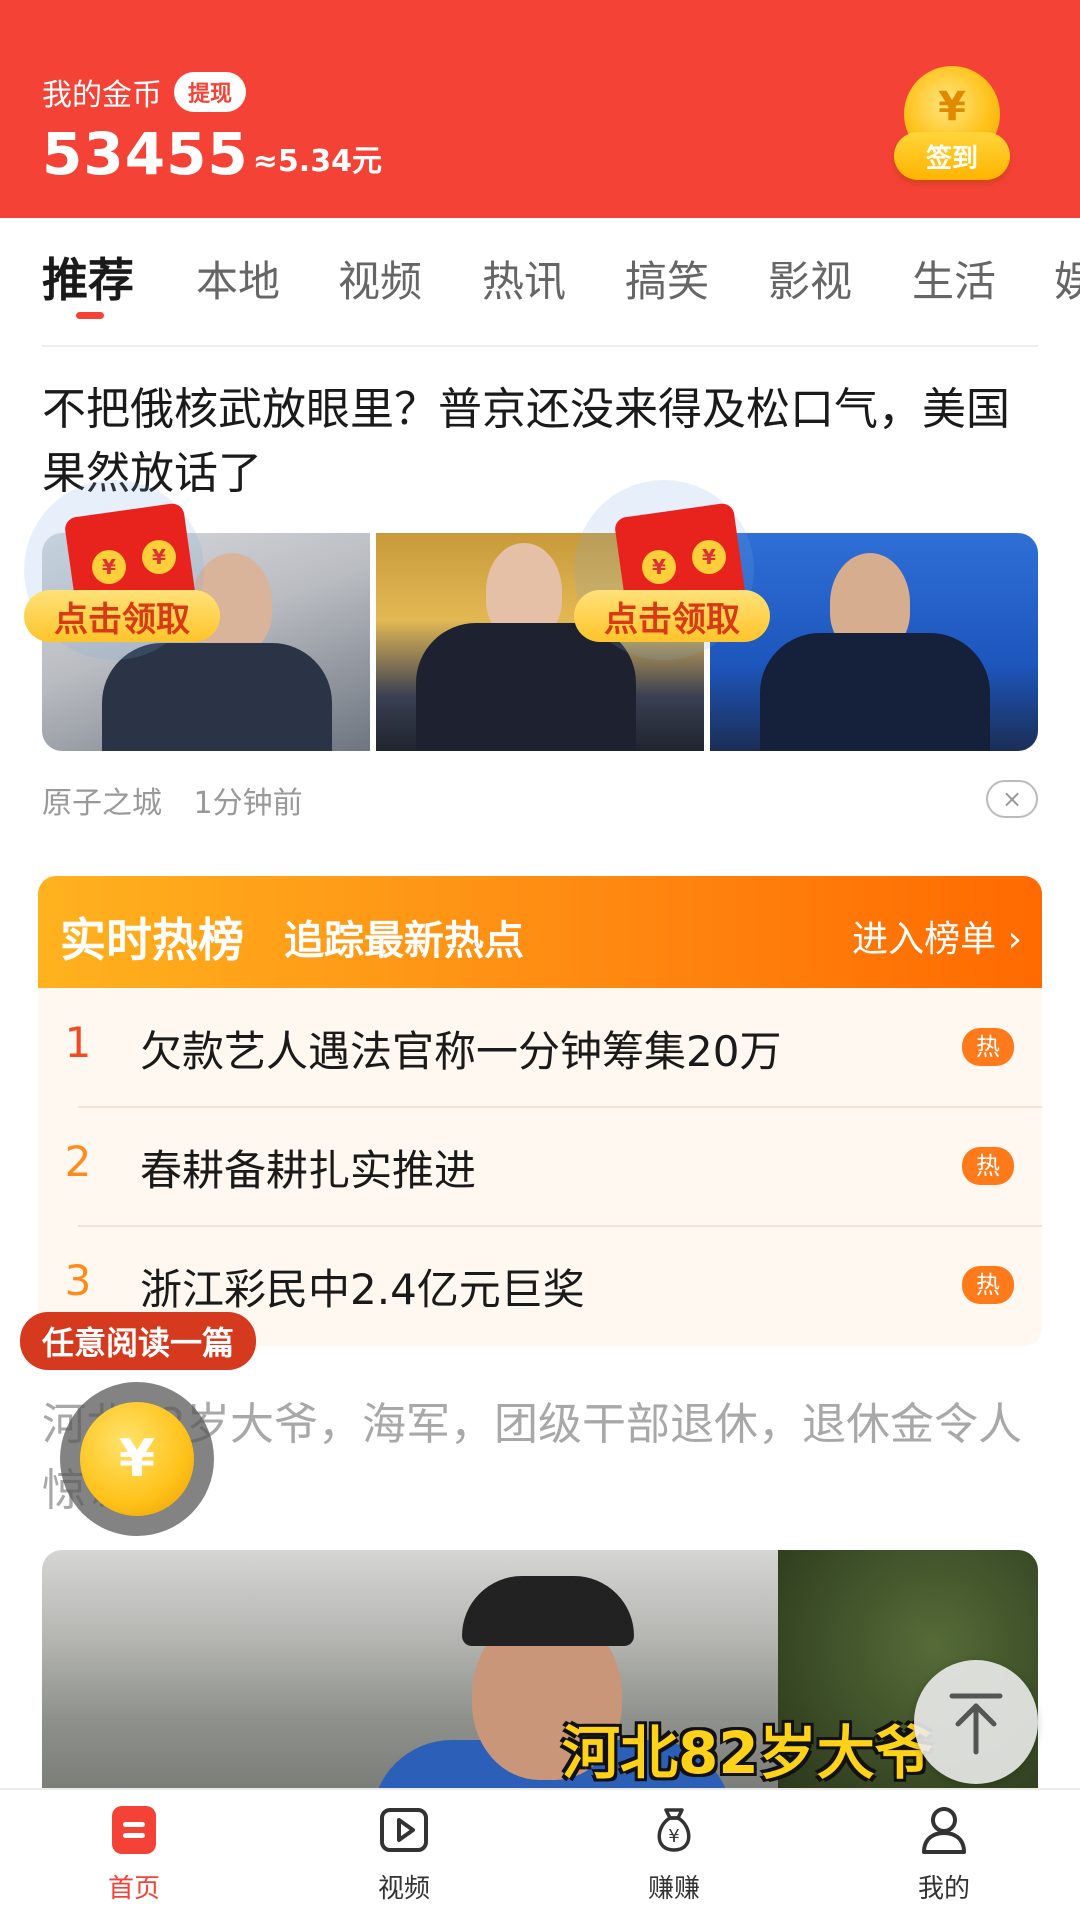 The width and height of the screenshot is (1080, 1920). Describe the element at coordinates (667, 278) in the screenshot. I see `tab-funny: 搞笑` at that location.